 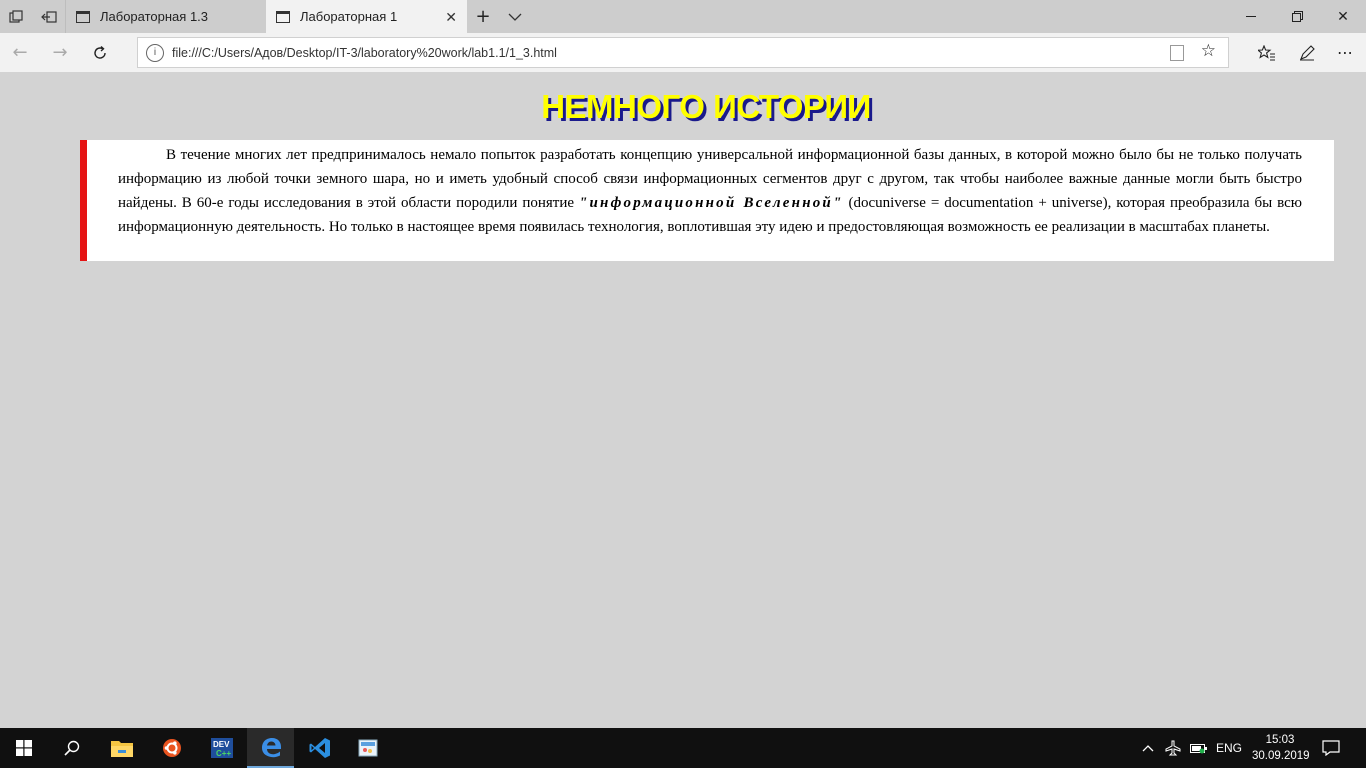 I want to click on chevron-up-icon, so click(x=1151, y=748).